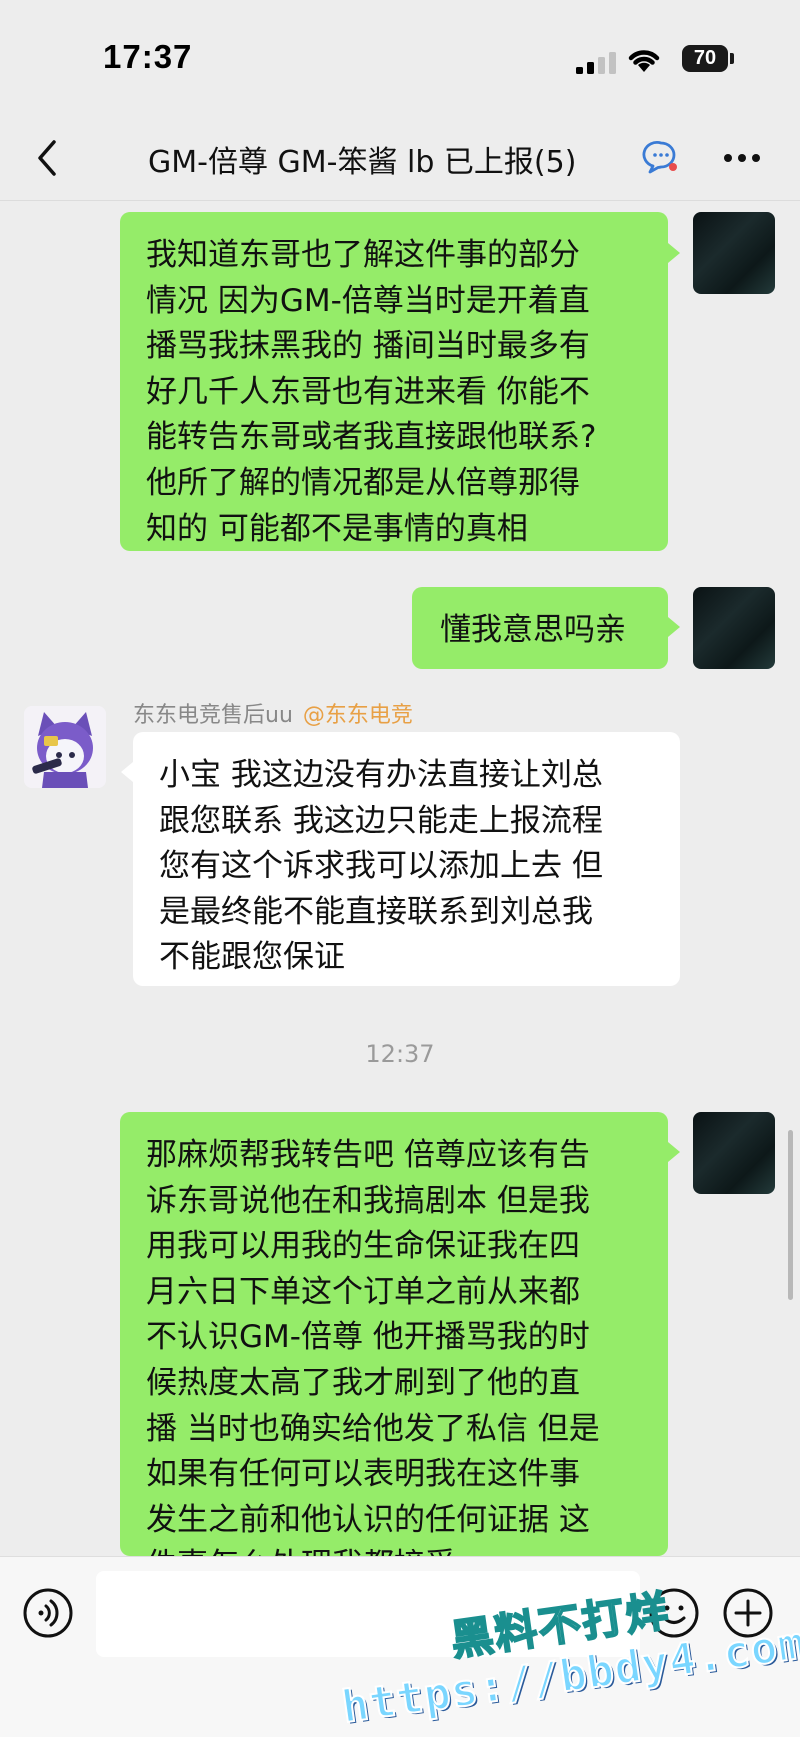  I want to click on status-bar: 17:37 70, so click(400, 59).